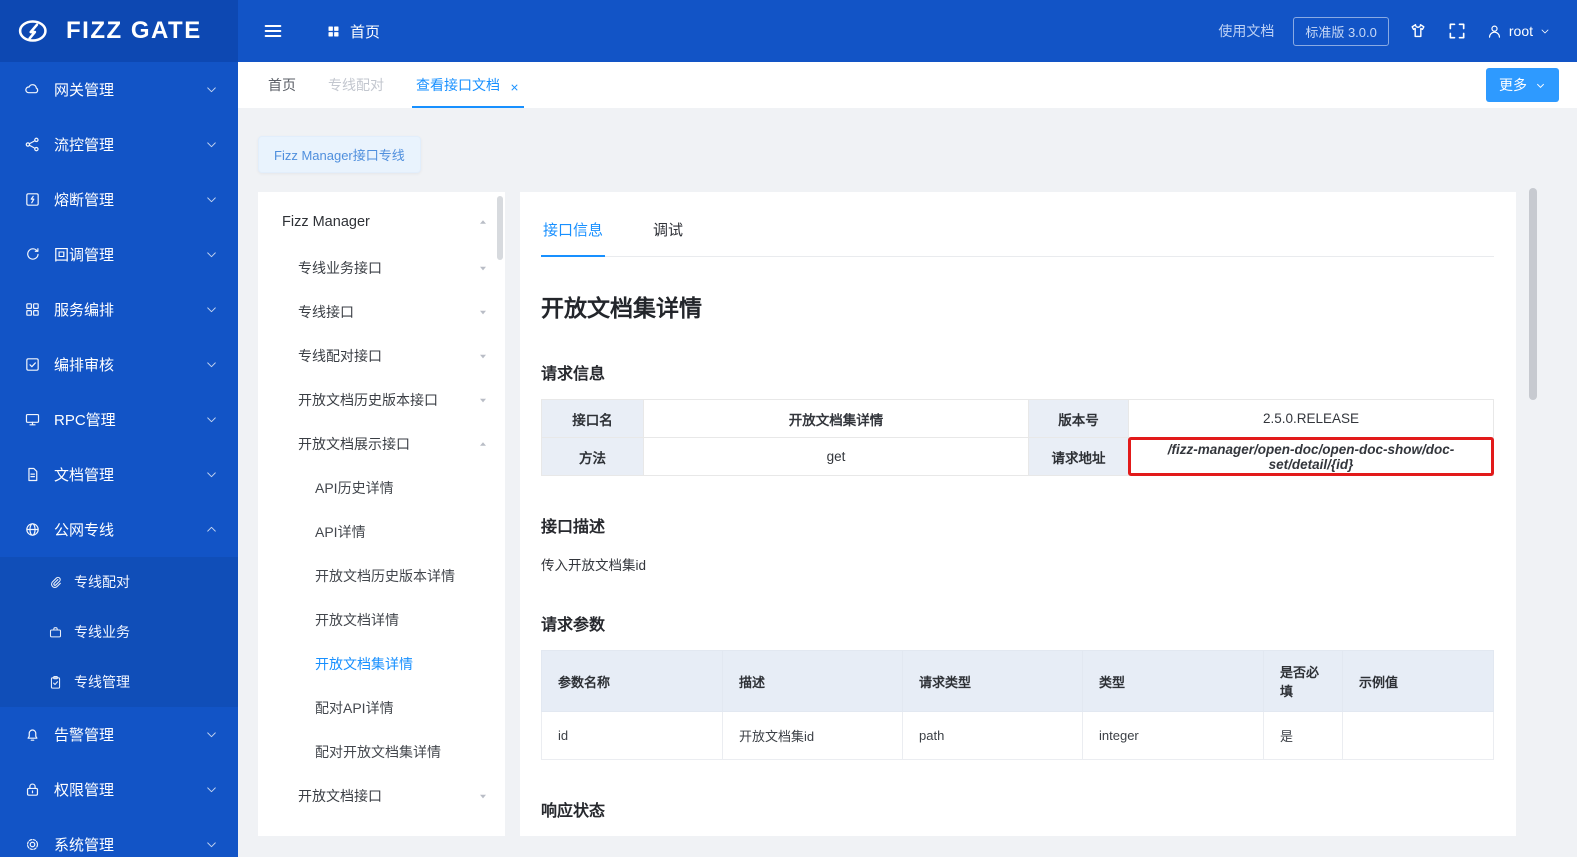  I want to click on doc-tab-api-info: 接口信息, so click(573, 231).